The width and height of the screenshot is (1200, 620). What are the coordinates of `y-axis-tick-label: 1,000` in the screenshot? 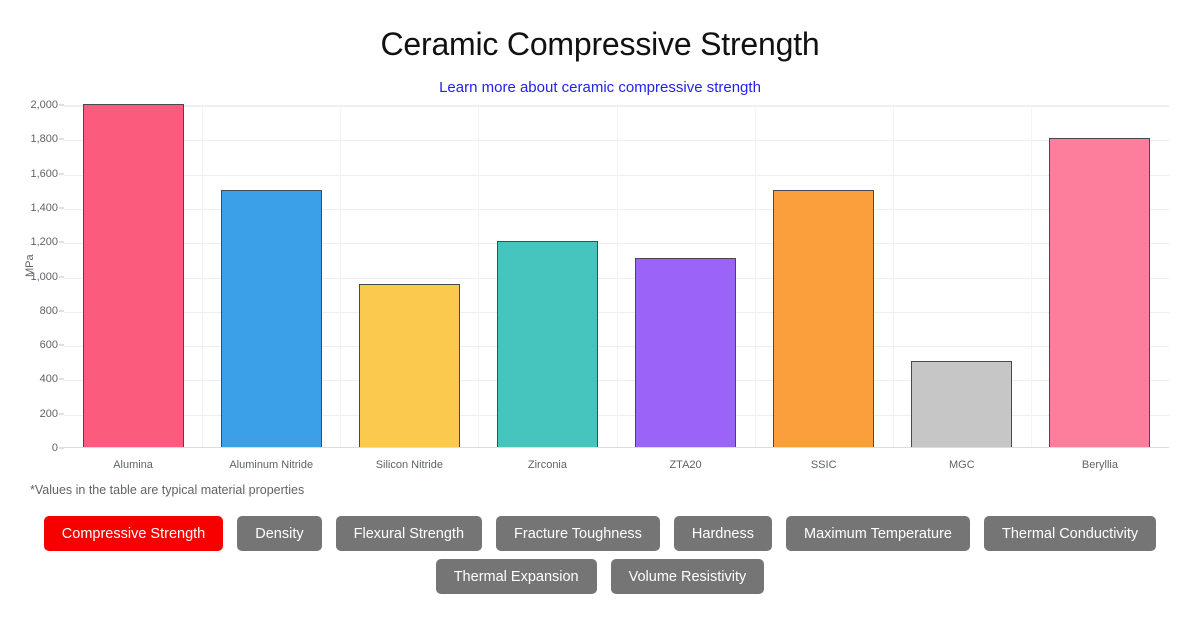 It's located at (44, 276).